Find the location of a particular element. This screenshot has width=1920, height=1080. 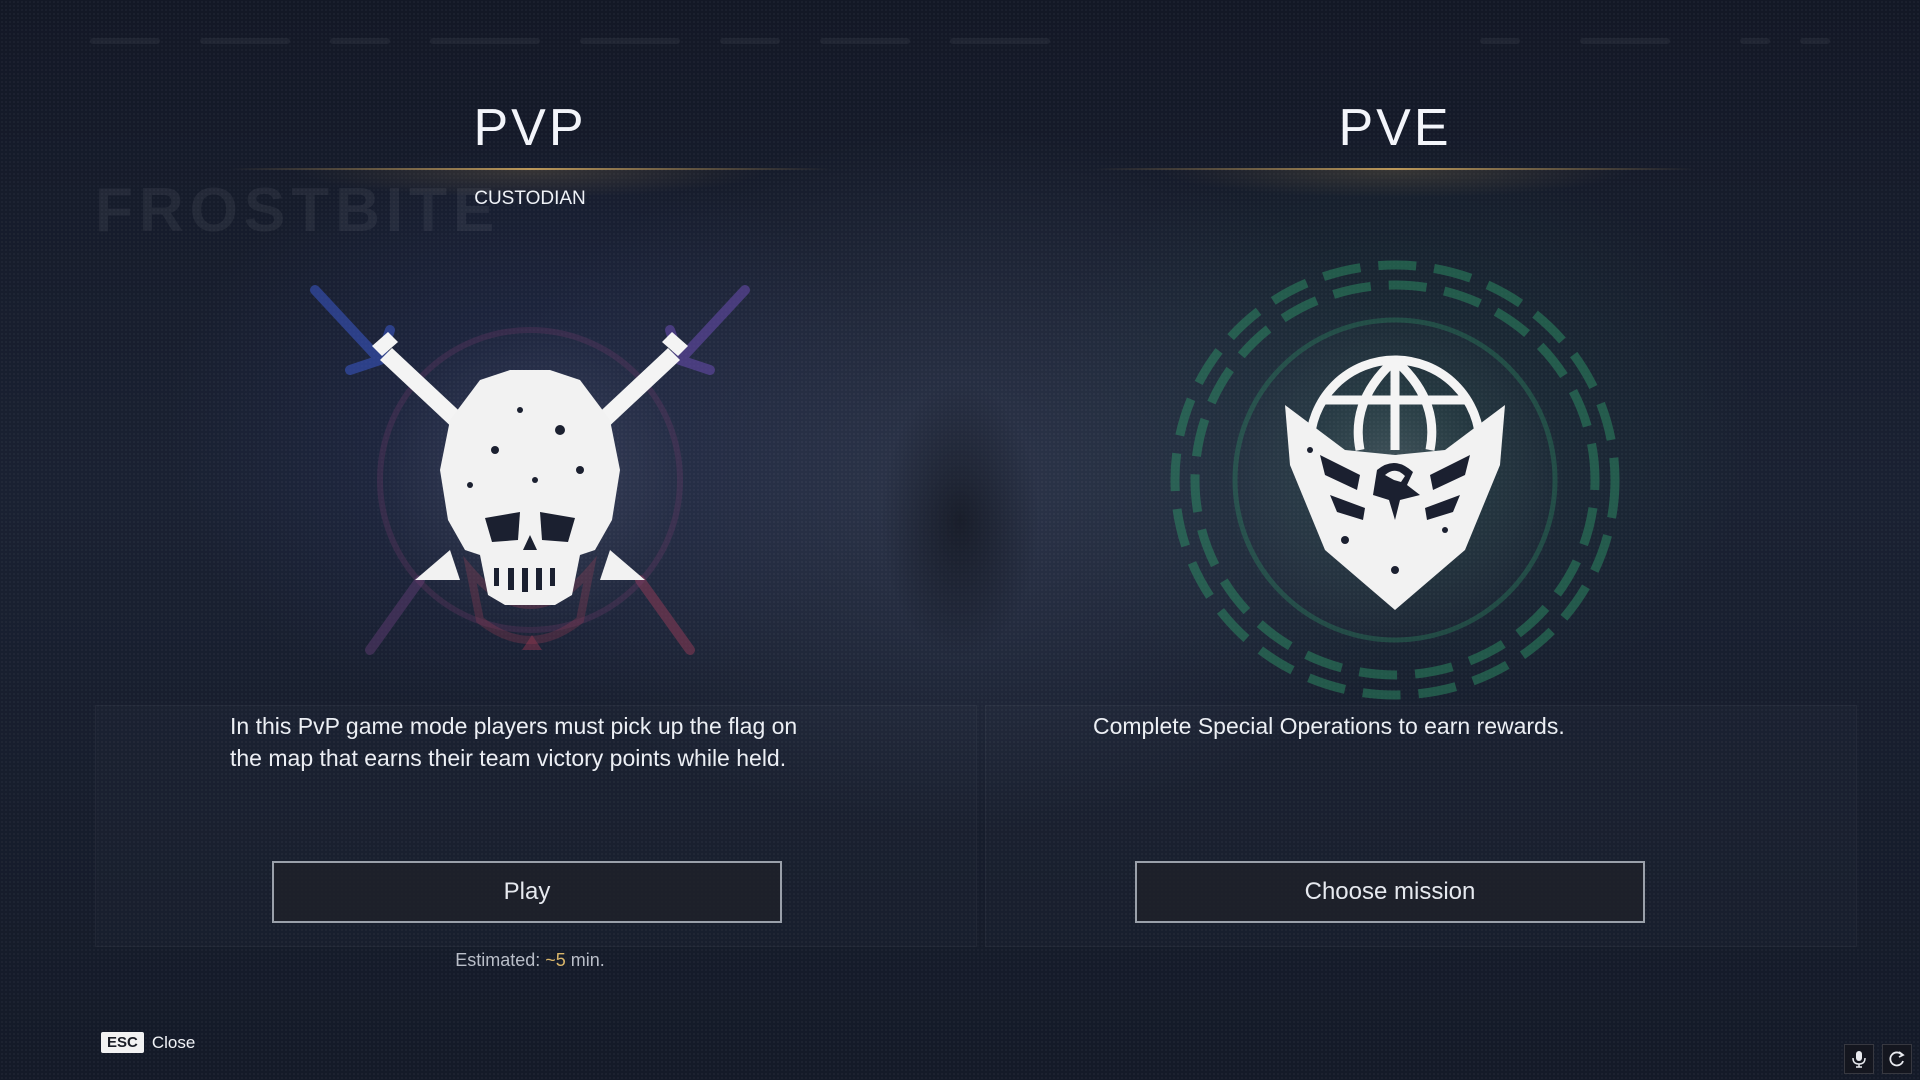

pve-heading: PVE is located at coordinates (1395, 128).